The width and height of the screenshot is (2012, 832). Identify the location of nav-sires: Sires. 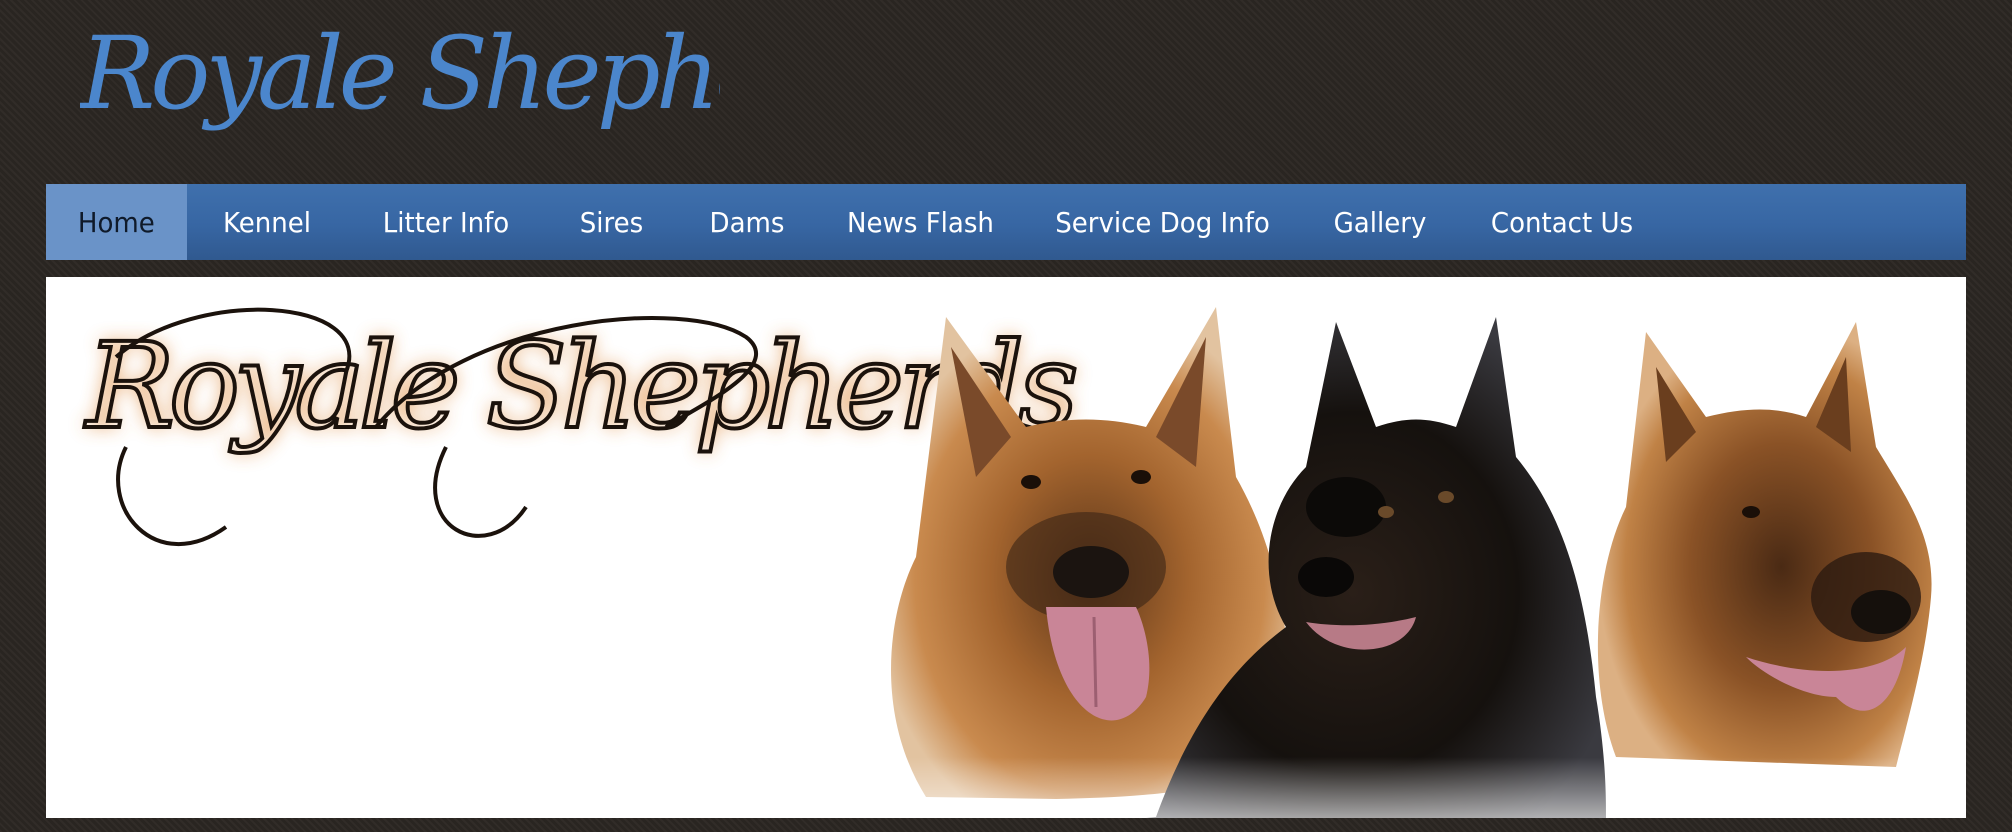
(612, 222).